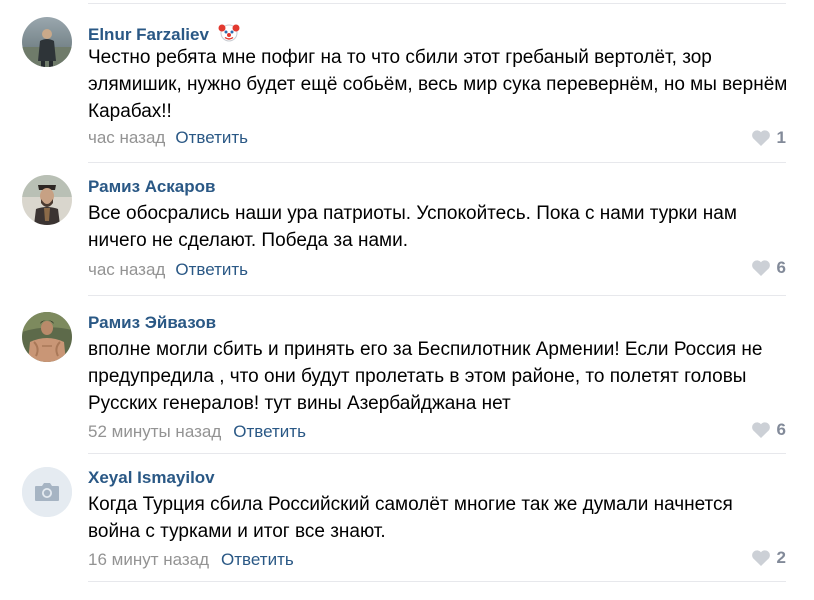 The width and height of the screenshot is (814, 600). I want to click on like-count: 1, so click(781, 137).